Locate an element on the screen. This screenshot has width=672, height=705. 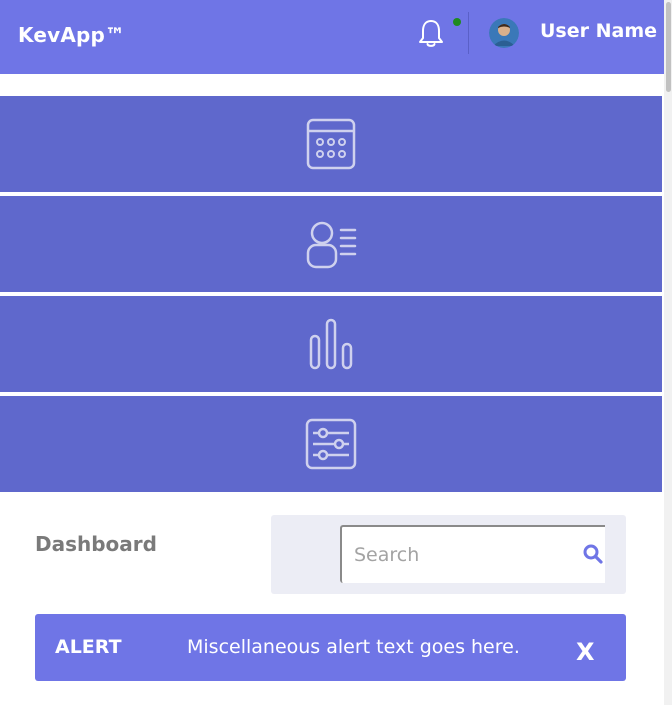
notifications-button is located at coordinates (431, 33).